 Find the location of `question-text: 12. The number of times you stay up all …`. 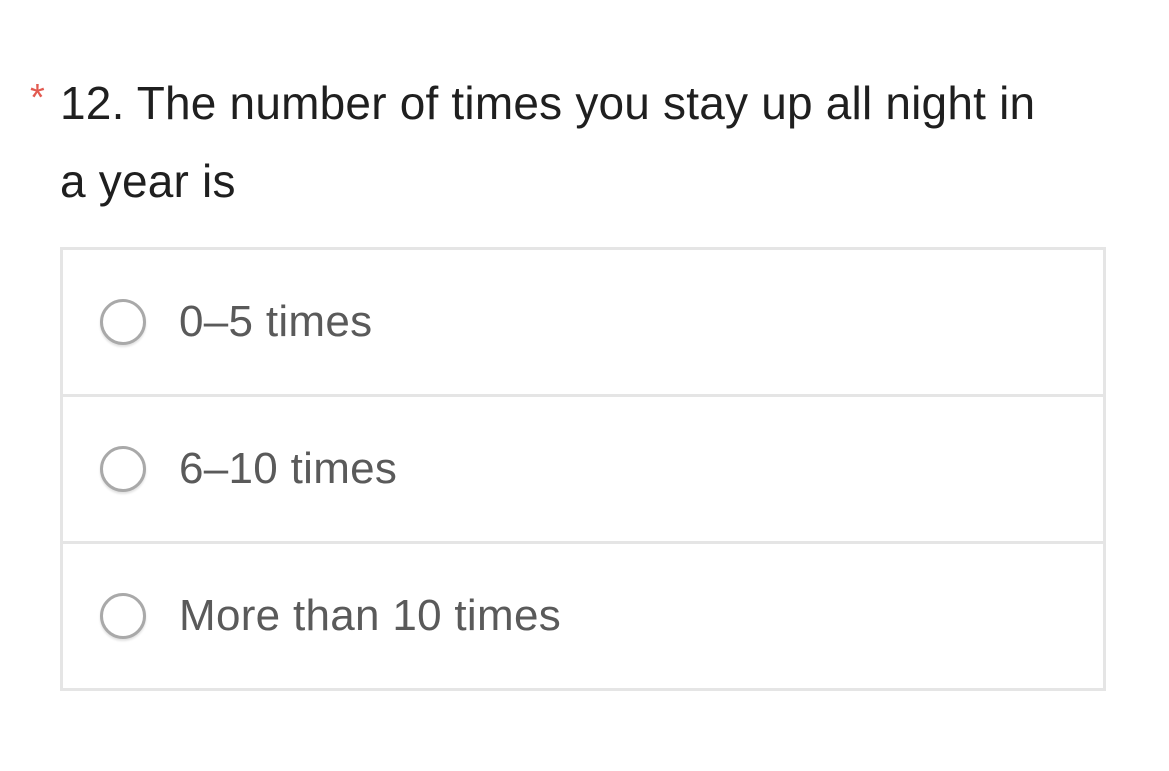

question-text: 12. The number of times you stay up all … is located at coordinates (548, 142).